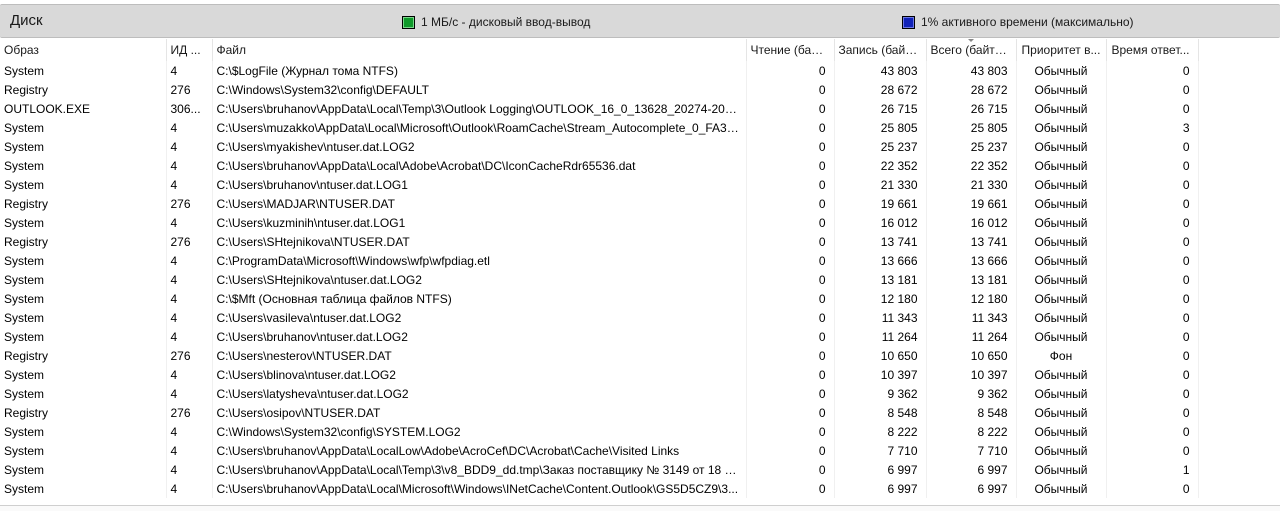 This screenshot has width=1280, height=511. What do you see at coordinates (479, 50) in the screenshot?
I see `column-header-file: Файл` at bounding box center [479, 50].